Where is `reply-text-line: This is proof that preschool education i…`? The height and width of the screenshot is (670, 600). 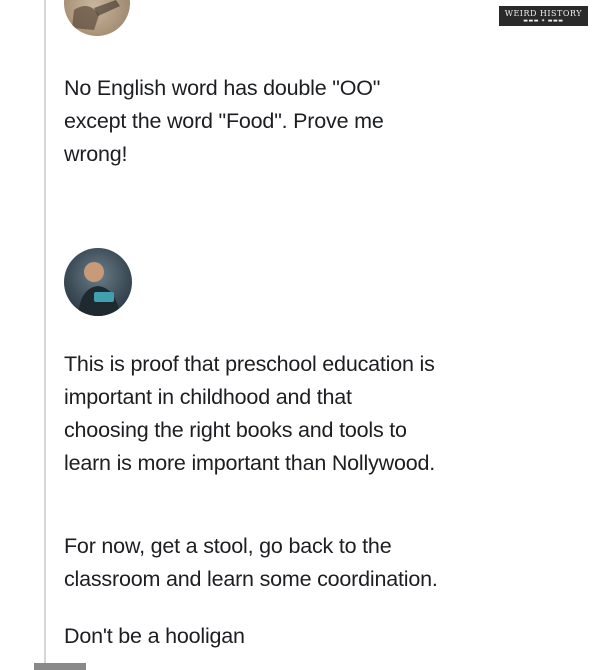 reply-text-line: This is proof that preschool education i… is located at coordinates (249, 364).